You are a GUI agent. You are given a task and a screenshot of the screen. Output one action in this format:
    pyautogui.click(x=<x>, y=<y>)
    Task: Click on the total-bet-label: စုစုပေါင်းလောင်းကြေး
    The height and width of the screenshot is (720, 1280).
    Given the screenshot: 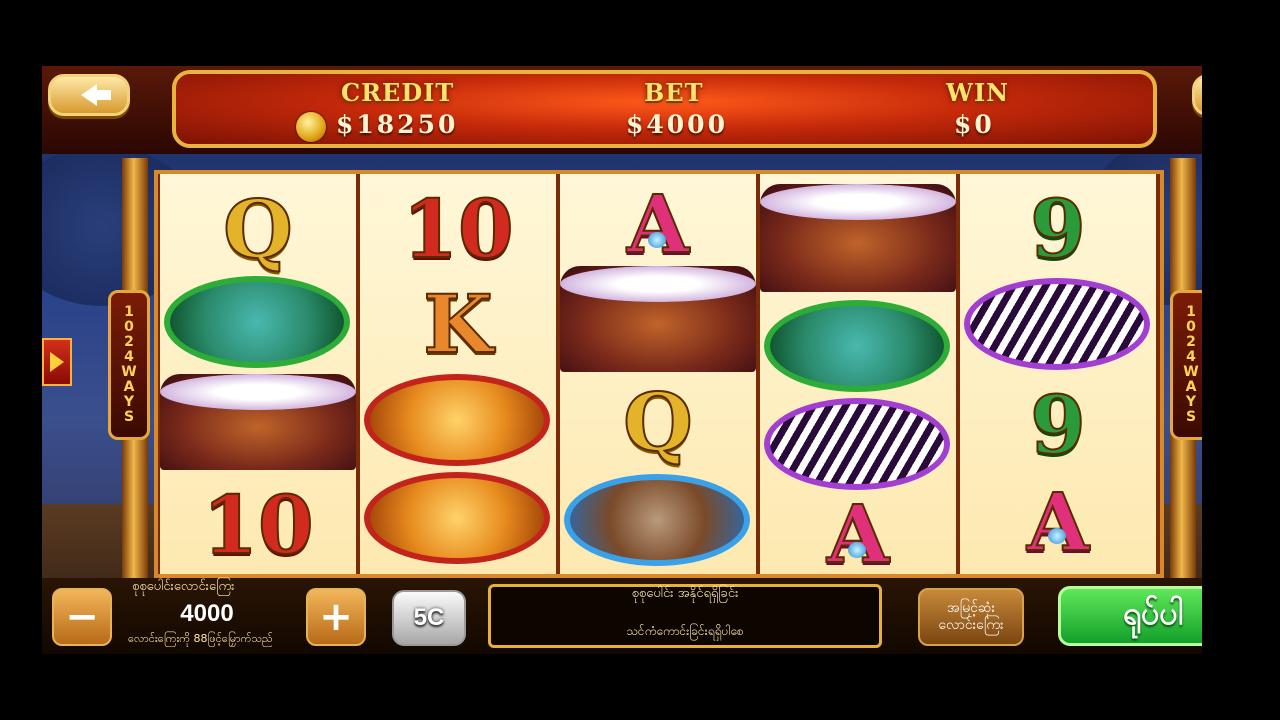 What is the action you would take?
    pyautogui.click(x=183, y=586)
    